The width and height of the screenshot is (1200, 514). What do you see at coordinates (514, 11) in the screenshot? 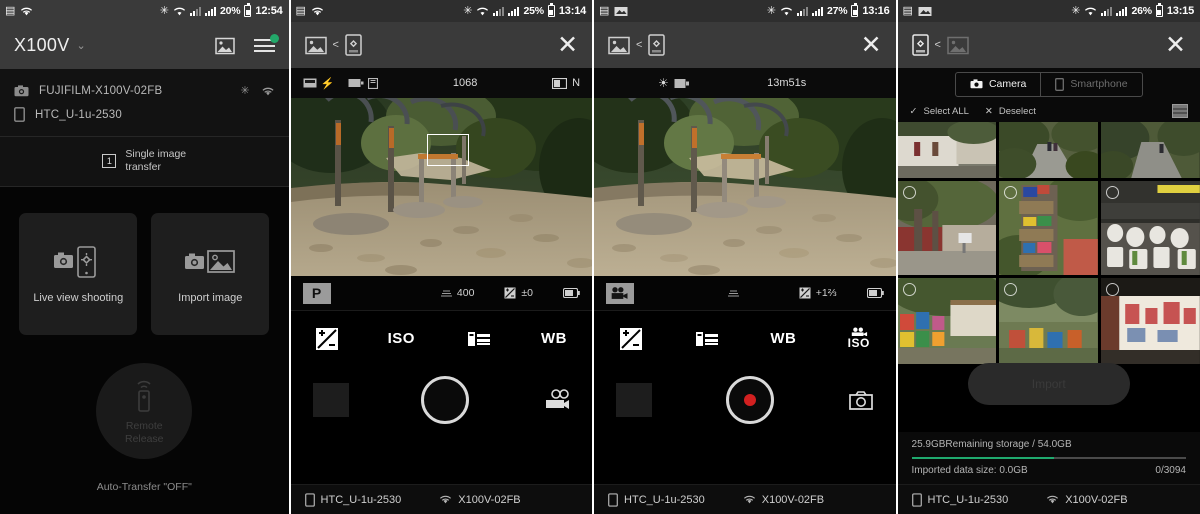
I see `signal-bars-2-icon` at bounding box center [514, 11].